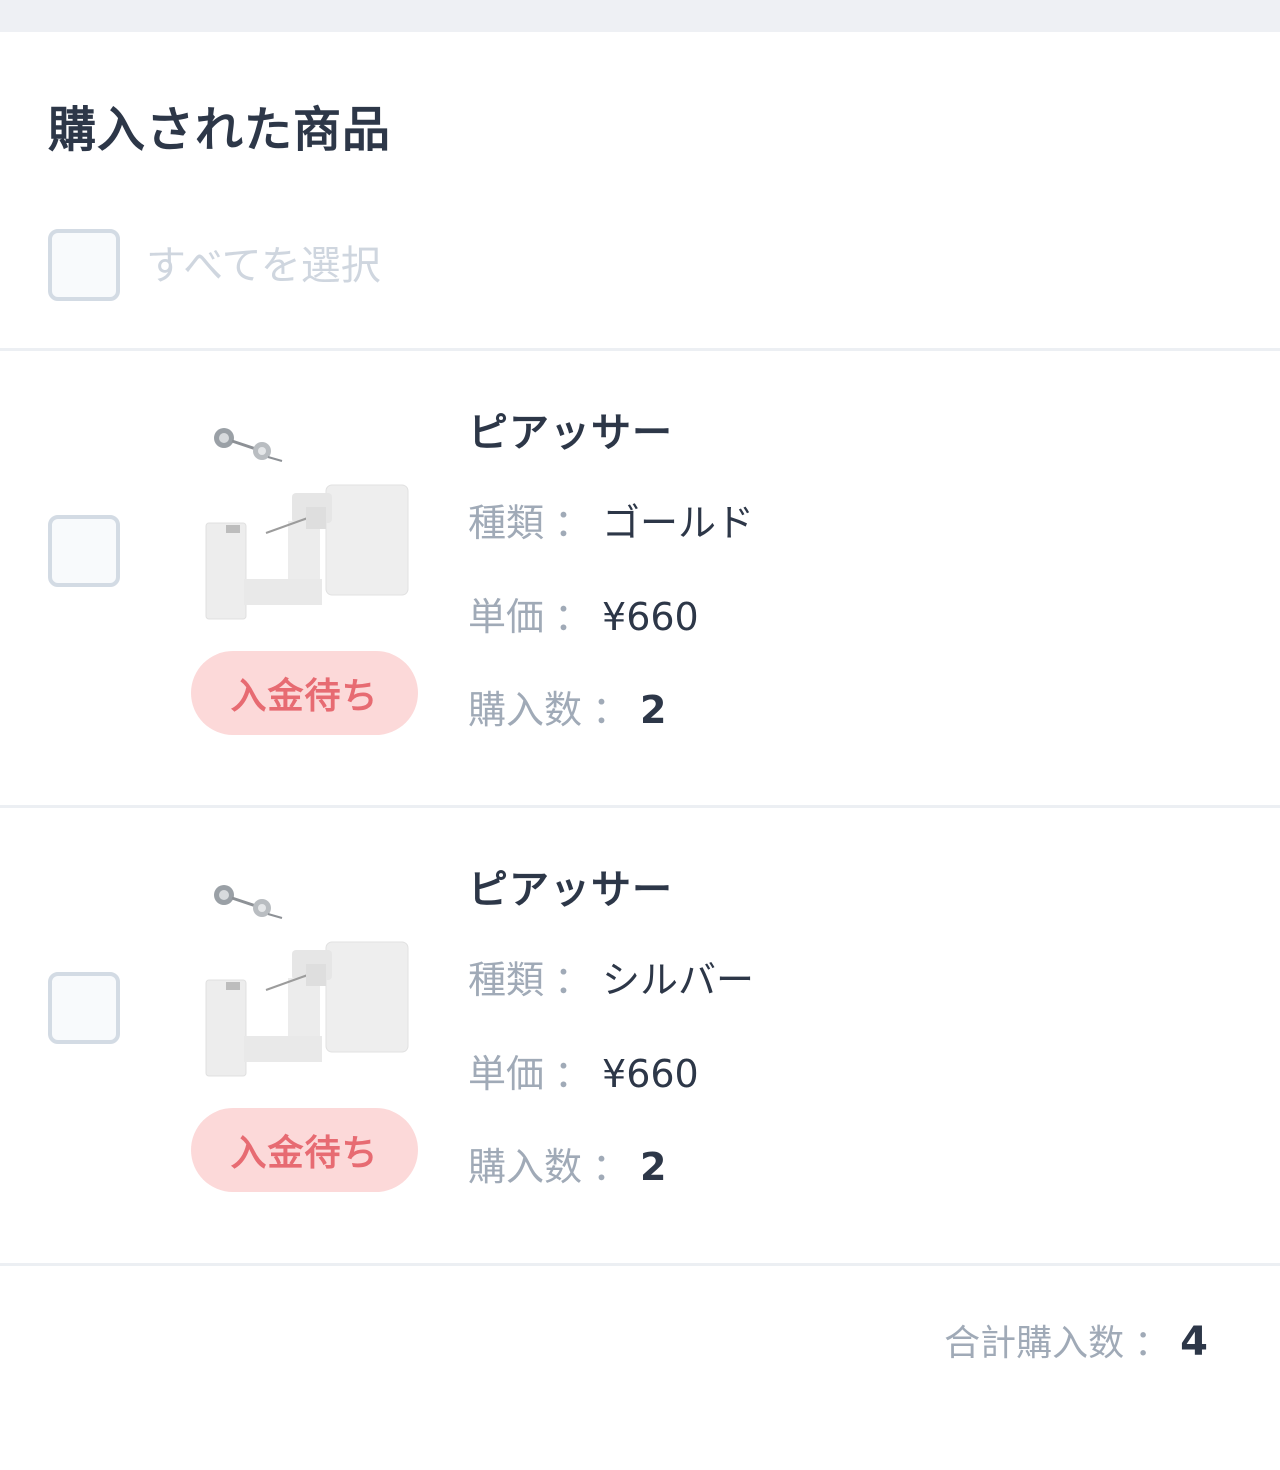 The image size is (1280, 1470). Describe the element at coordinates (1194, 1342) in the screenshot. I see `total-quantity-value: 4` at that location.